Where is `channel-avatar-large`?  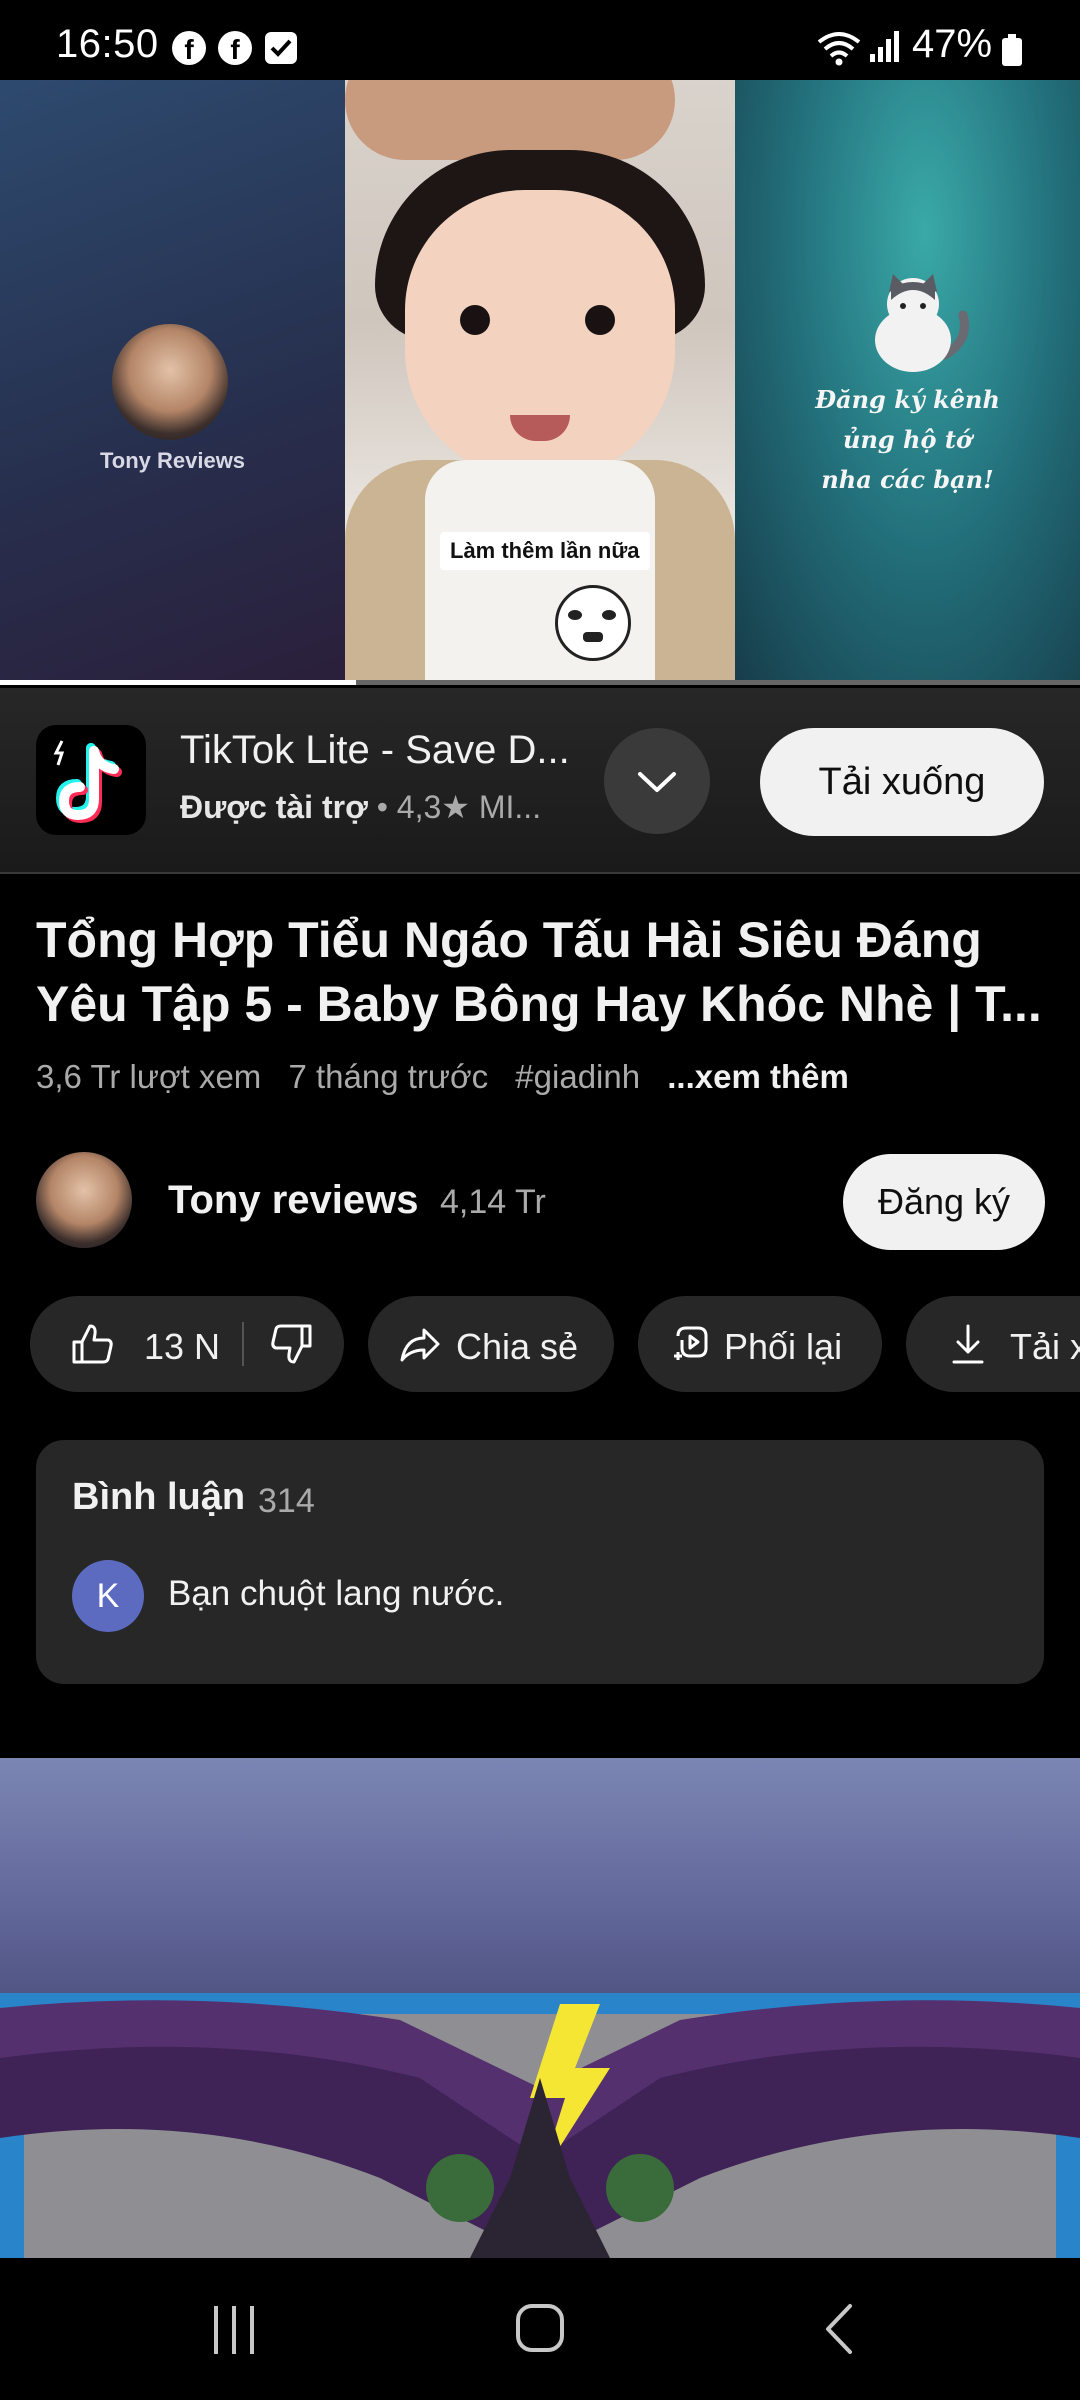
channel-avatar-large is located at coordinates (170, 382).